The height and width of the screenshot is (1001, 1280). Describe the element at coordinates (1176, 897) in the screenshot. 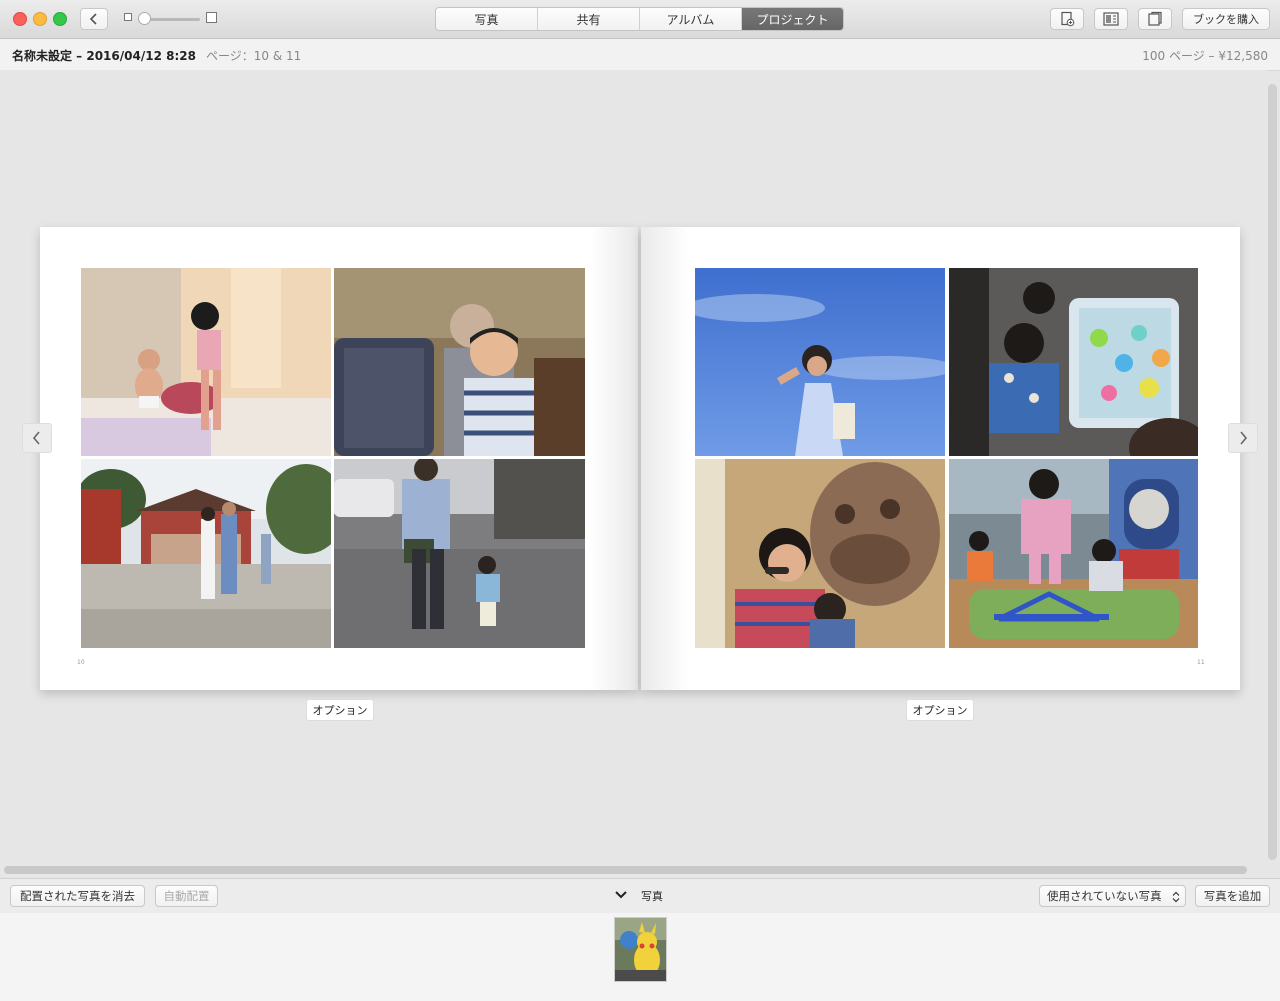

I see `up-down-arrows-icon` at that location.